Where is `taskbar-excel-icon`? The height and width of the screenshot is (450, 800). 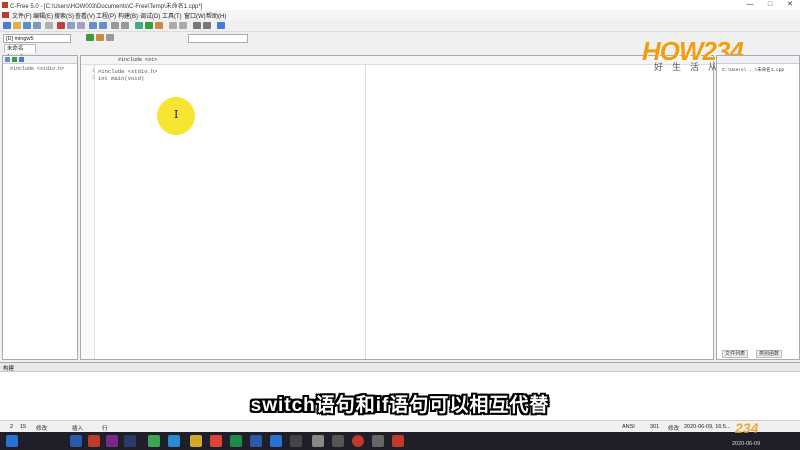 taskbar-excel-icon is located at coordinates (236, 441).